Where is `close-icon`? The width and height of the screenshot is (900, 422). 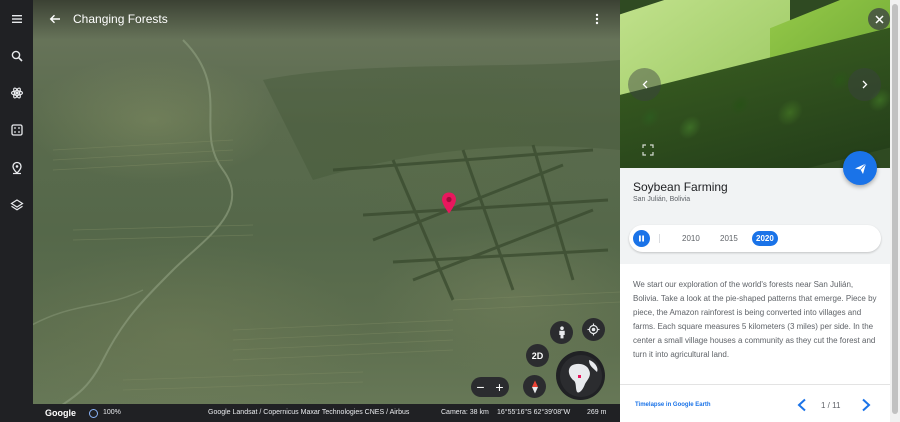 close-icon is located at coordinates (879, 19).